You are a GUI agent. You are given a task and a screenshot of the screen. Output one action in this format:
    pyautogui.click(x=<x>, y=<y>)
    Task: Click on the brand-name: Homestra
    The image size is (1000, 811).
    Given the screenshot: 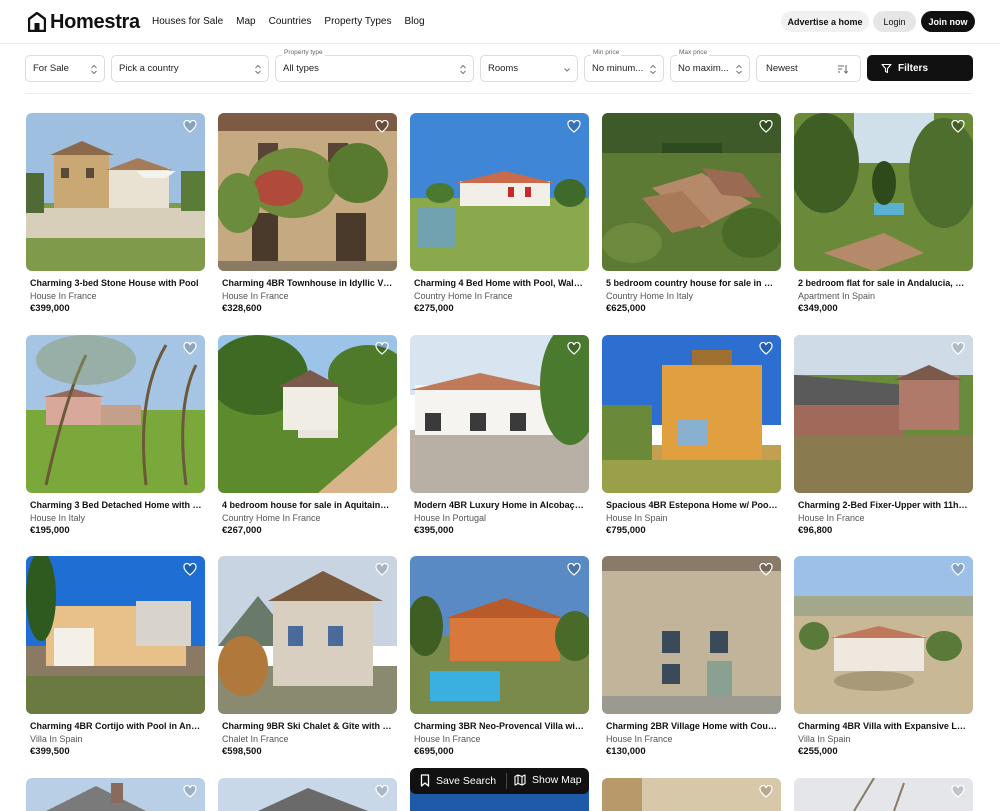 What is the action you would take?
    pyautogui.click(x=95, y=22)
    